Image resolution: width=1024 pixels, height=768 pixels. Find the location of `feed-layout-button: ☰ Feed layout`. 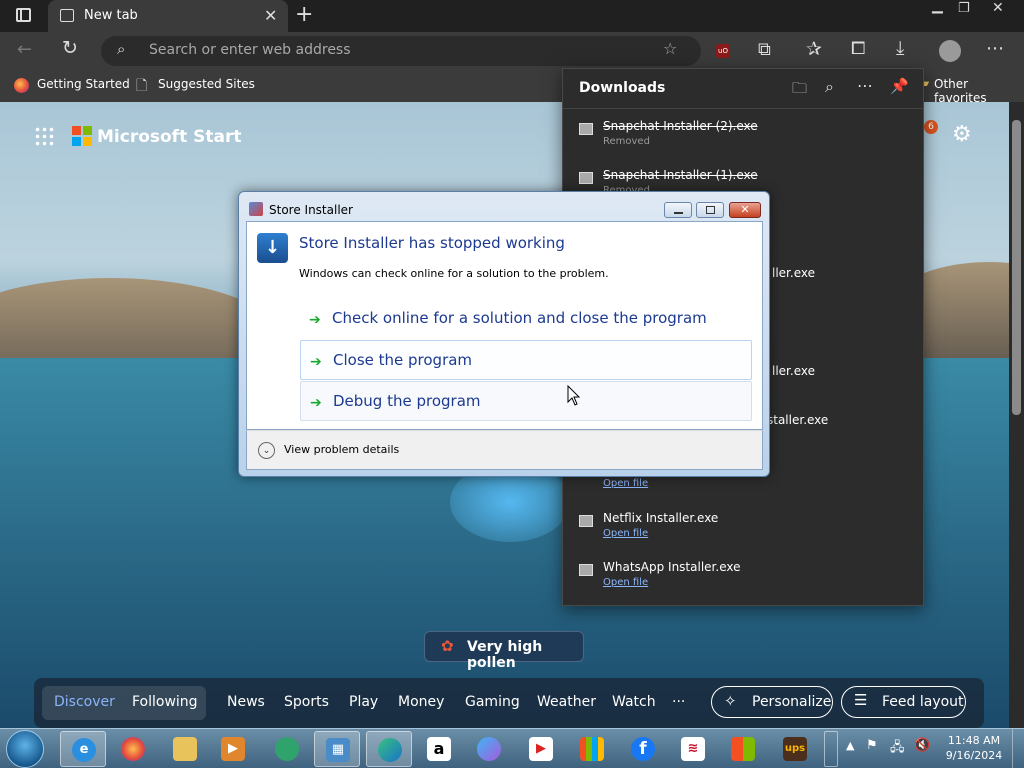

feed-layout-button: ☰ Feed layout is located at coordinates (903, 702).